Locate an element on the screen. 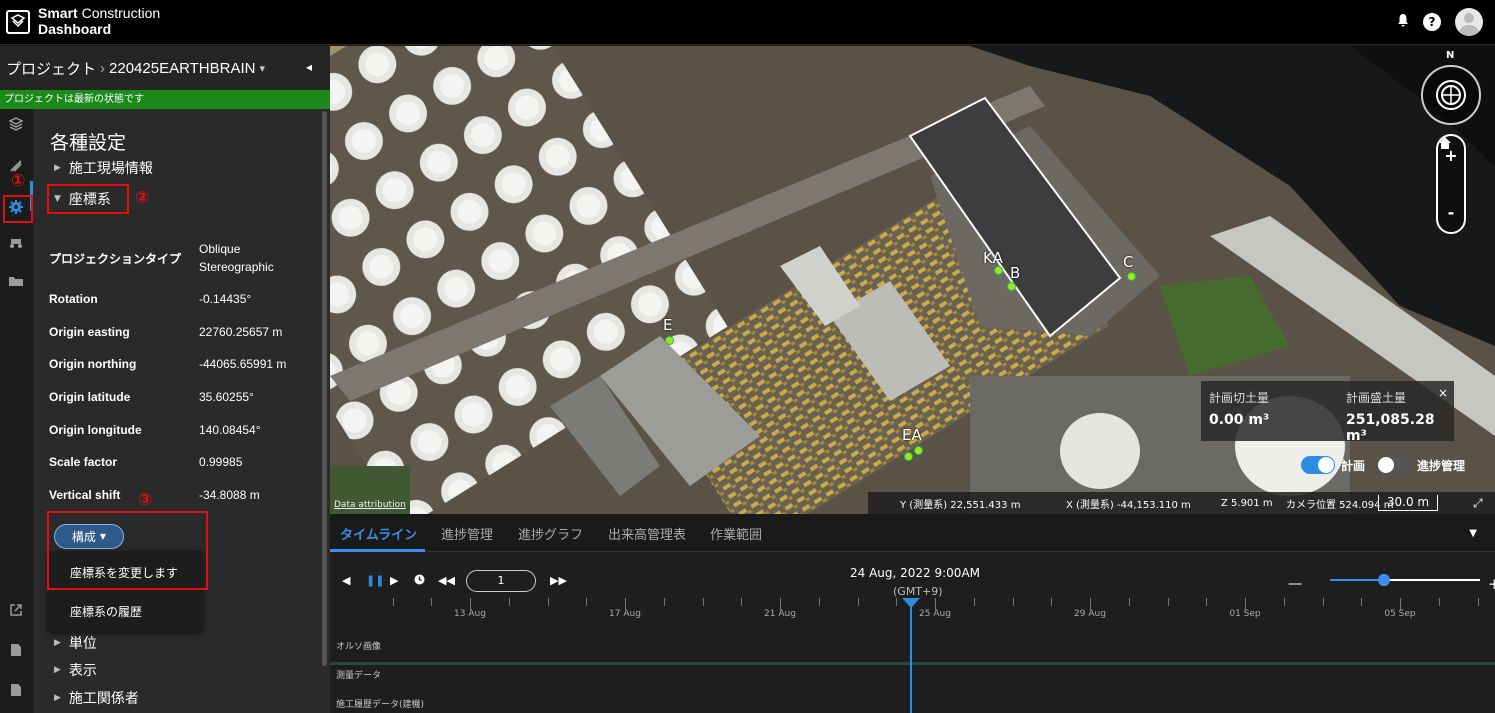 The height and width of the screenshot is (713, 1495). play-icon: ▶ is located at coordinates (394, 580).